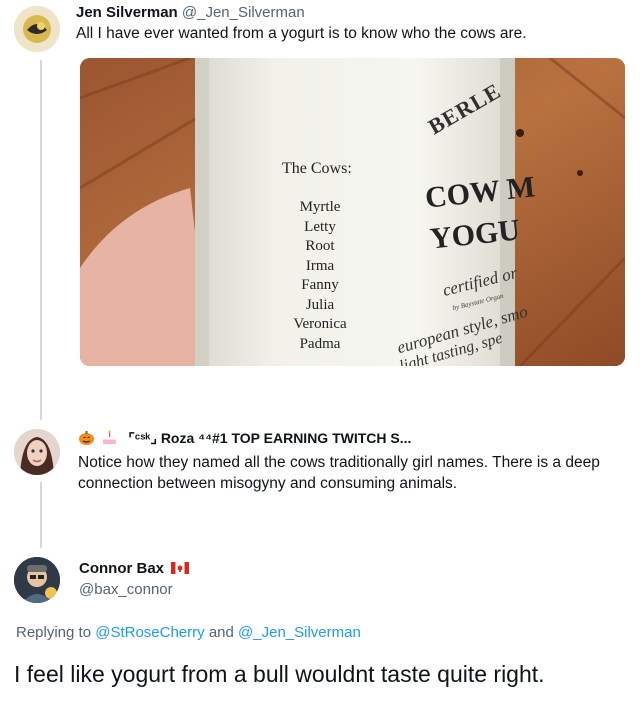 The width and height of the screenshot is (640, 707). Describe the element at coordinates (149, 632) in the screenshot. I see `reply-user-link: @StRoseCherry` at that location.